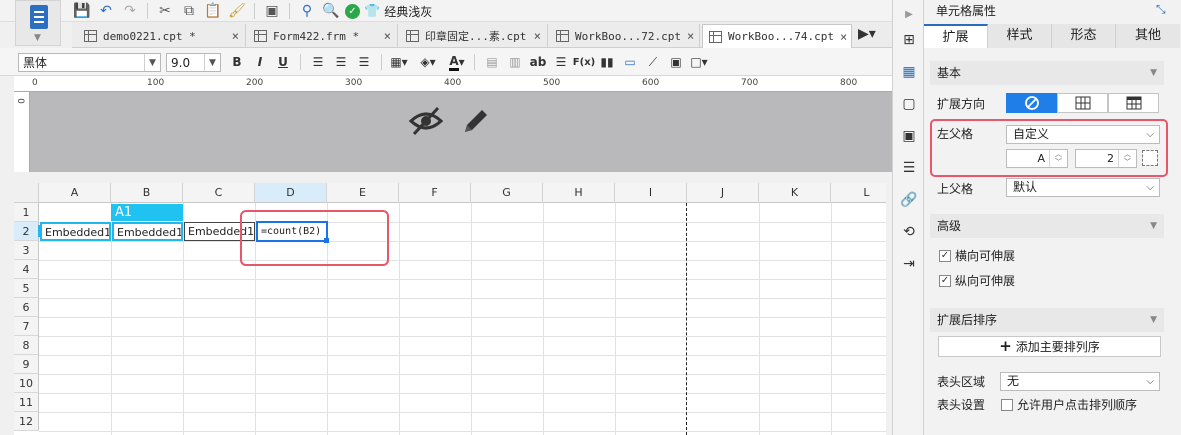 Image resolution: width=1181 pixels, height=435 pixels. I want to click on app-menu-button: ▼, so click(38, 23).